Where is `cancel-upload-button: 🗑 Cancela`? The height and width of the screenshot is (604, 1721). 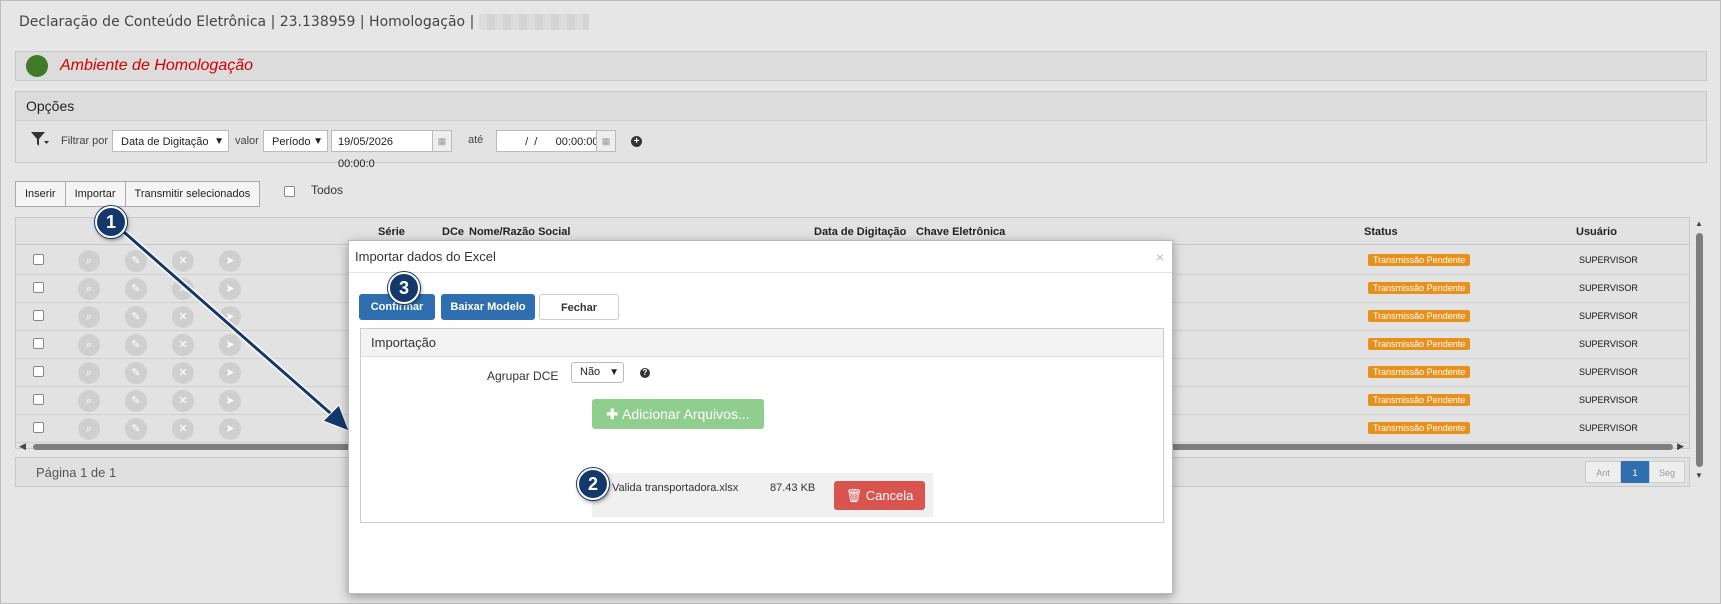
cancel-upload-button: 🗑 Cancela is located at coordinates (879, 495).